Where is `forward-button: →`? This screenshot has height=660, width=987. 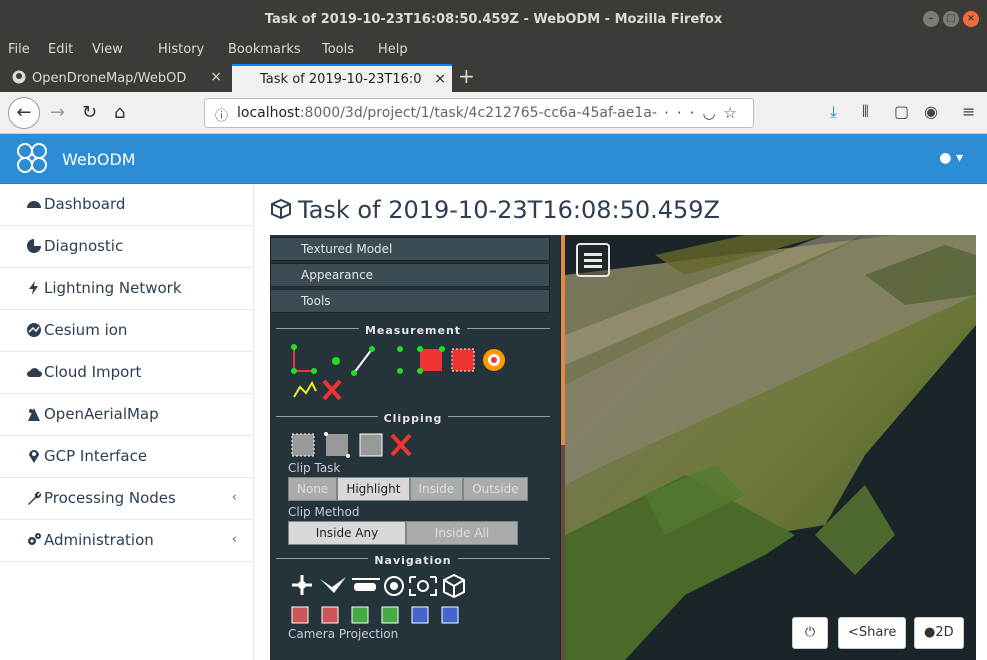 forward-button: → is located at coordinates (57, 112).